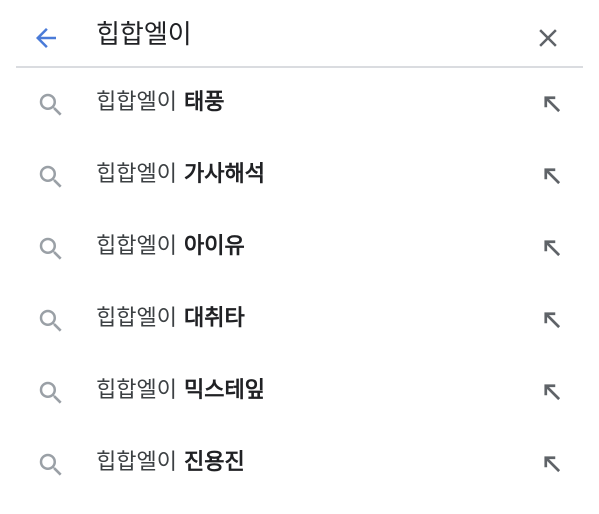 The image size is (599, 514). Describe the element at coordinates (224, 174) in the screenshot. I see `suggestion-completion: 가사해석` at that location.